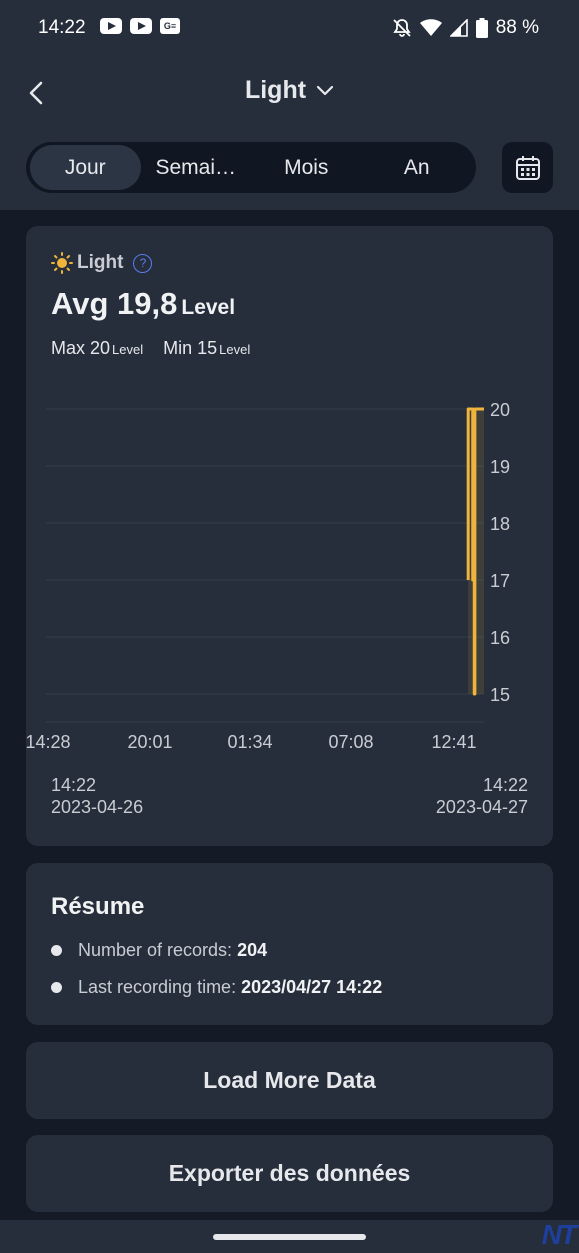 The image size is (579, 1253). Describe the element at coordinates (325, 90) in the screenshot. I see `chevron-down-icon` at that location.